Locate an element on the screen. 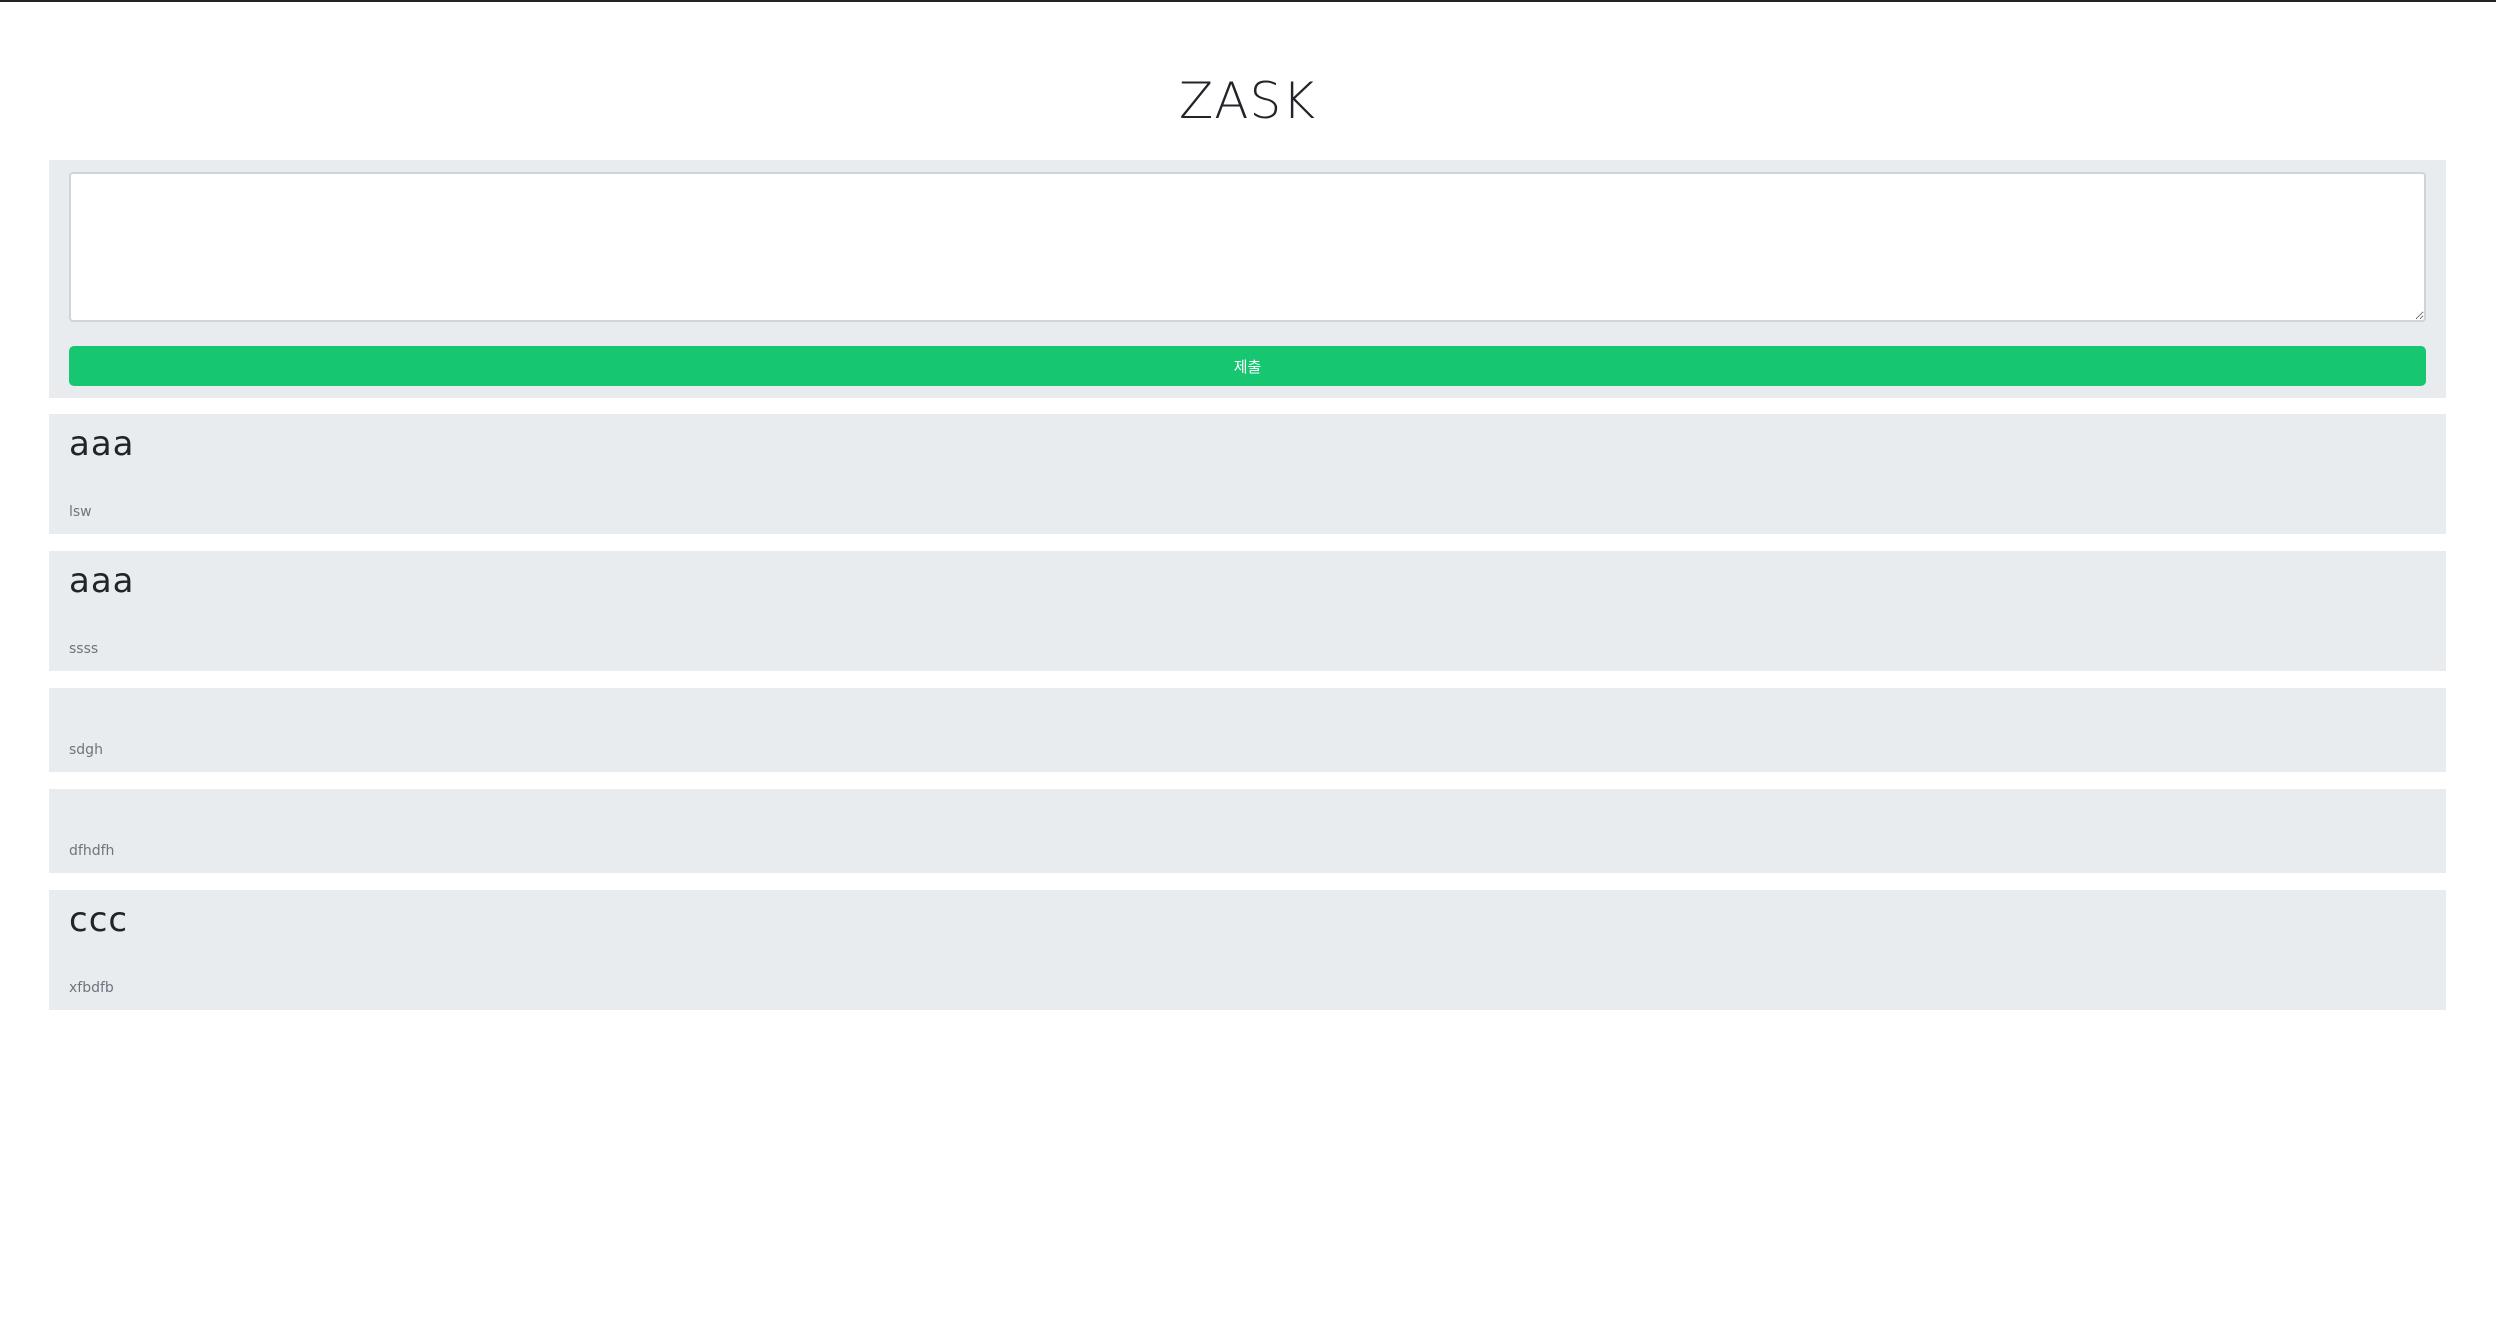  post-title: ccc is located at coordinates (99, 920).